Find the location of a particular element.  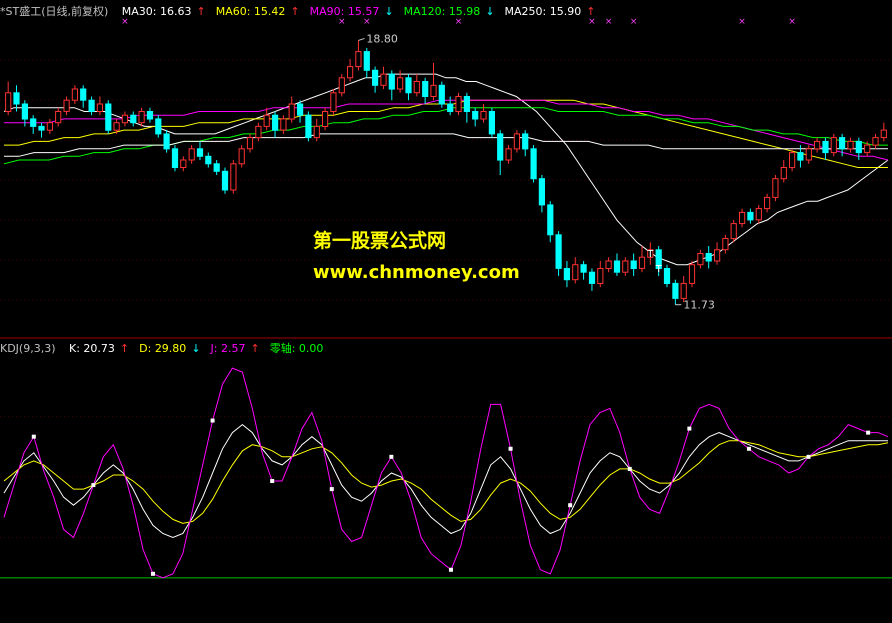

upper-header-item: MA120: 15.98 is located at coordinates (442, 11).